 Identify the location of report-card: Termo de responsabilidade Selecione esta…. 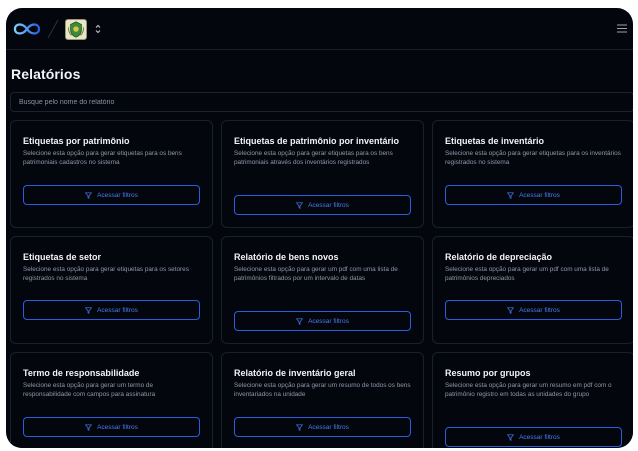
(111, 400).